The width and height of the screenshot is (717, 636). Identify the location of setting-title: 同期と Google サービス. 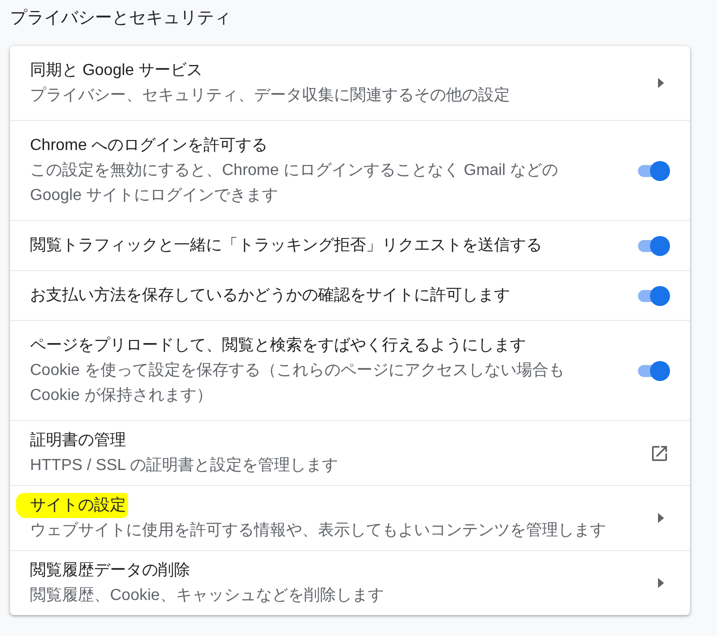
(116, 71).